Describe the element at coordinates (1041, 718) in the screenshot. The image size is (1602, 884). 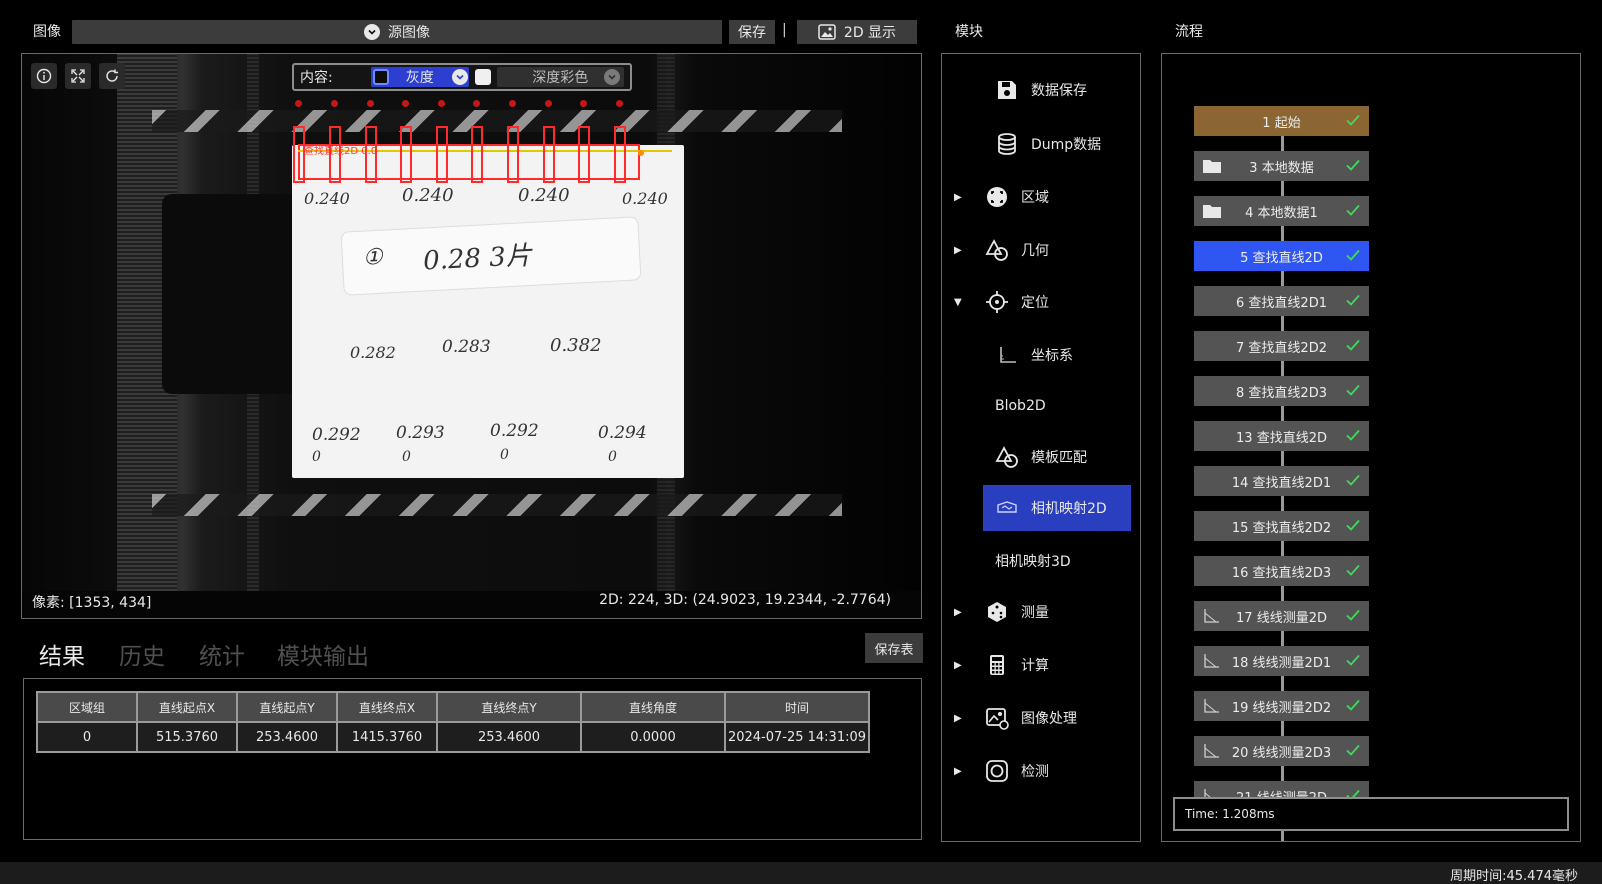
I see `module-group-image-processing: ▶ 图像处理` at that location.